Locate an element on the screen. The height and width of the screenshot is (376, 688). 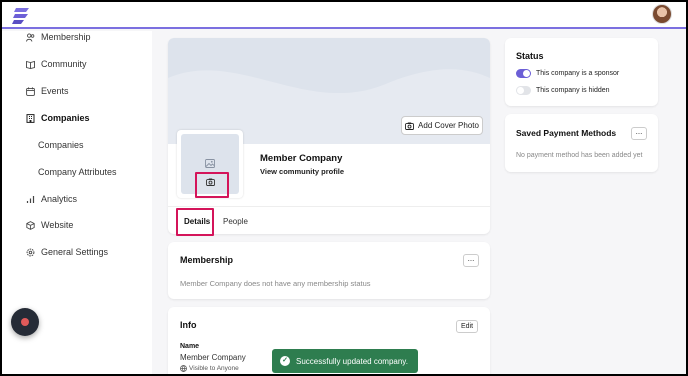
sidebar-item-label: Membership is located at coordinates (66, 37).